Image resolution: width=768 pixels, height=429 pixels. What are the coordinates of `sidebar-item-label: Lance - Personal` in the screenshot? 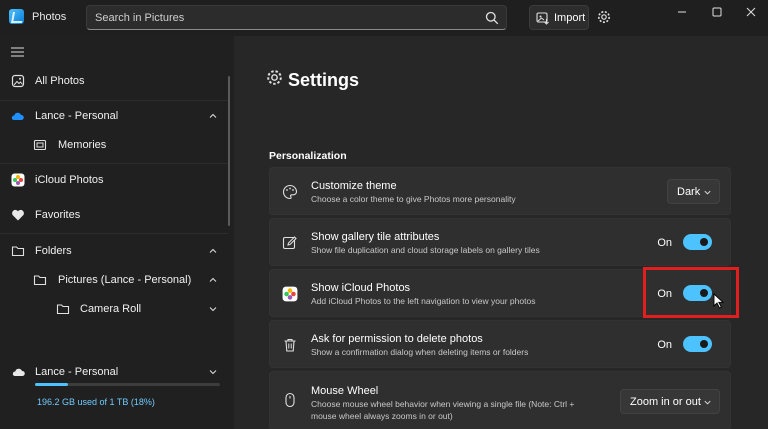 It's located at (77, 116).